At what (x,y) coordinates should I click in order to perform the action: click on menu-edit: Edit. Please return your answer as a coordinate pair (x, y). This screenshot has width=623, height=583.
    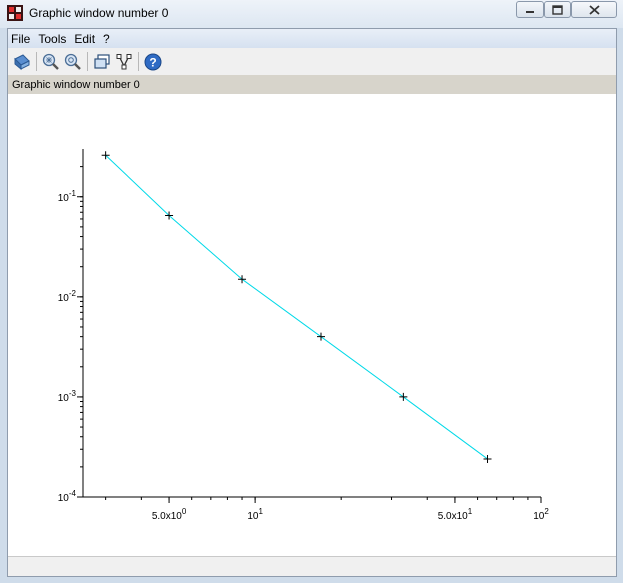
    Looking at the image, I should click on (84, 39).